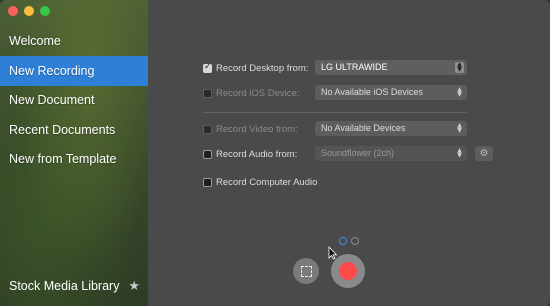 This screenshot has height=306, width=550. I want to click on options-divider, so click(335, 112).